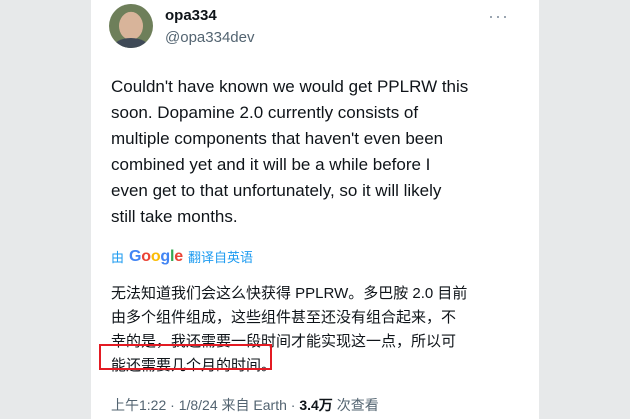 This screenshot has height=419, width=630. I want to click on tweet-meta: 上午1:22 · 1/8/24 来自 Earth · 3.4万 次查看, so click(245, 405).